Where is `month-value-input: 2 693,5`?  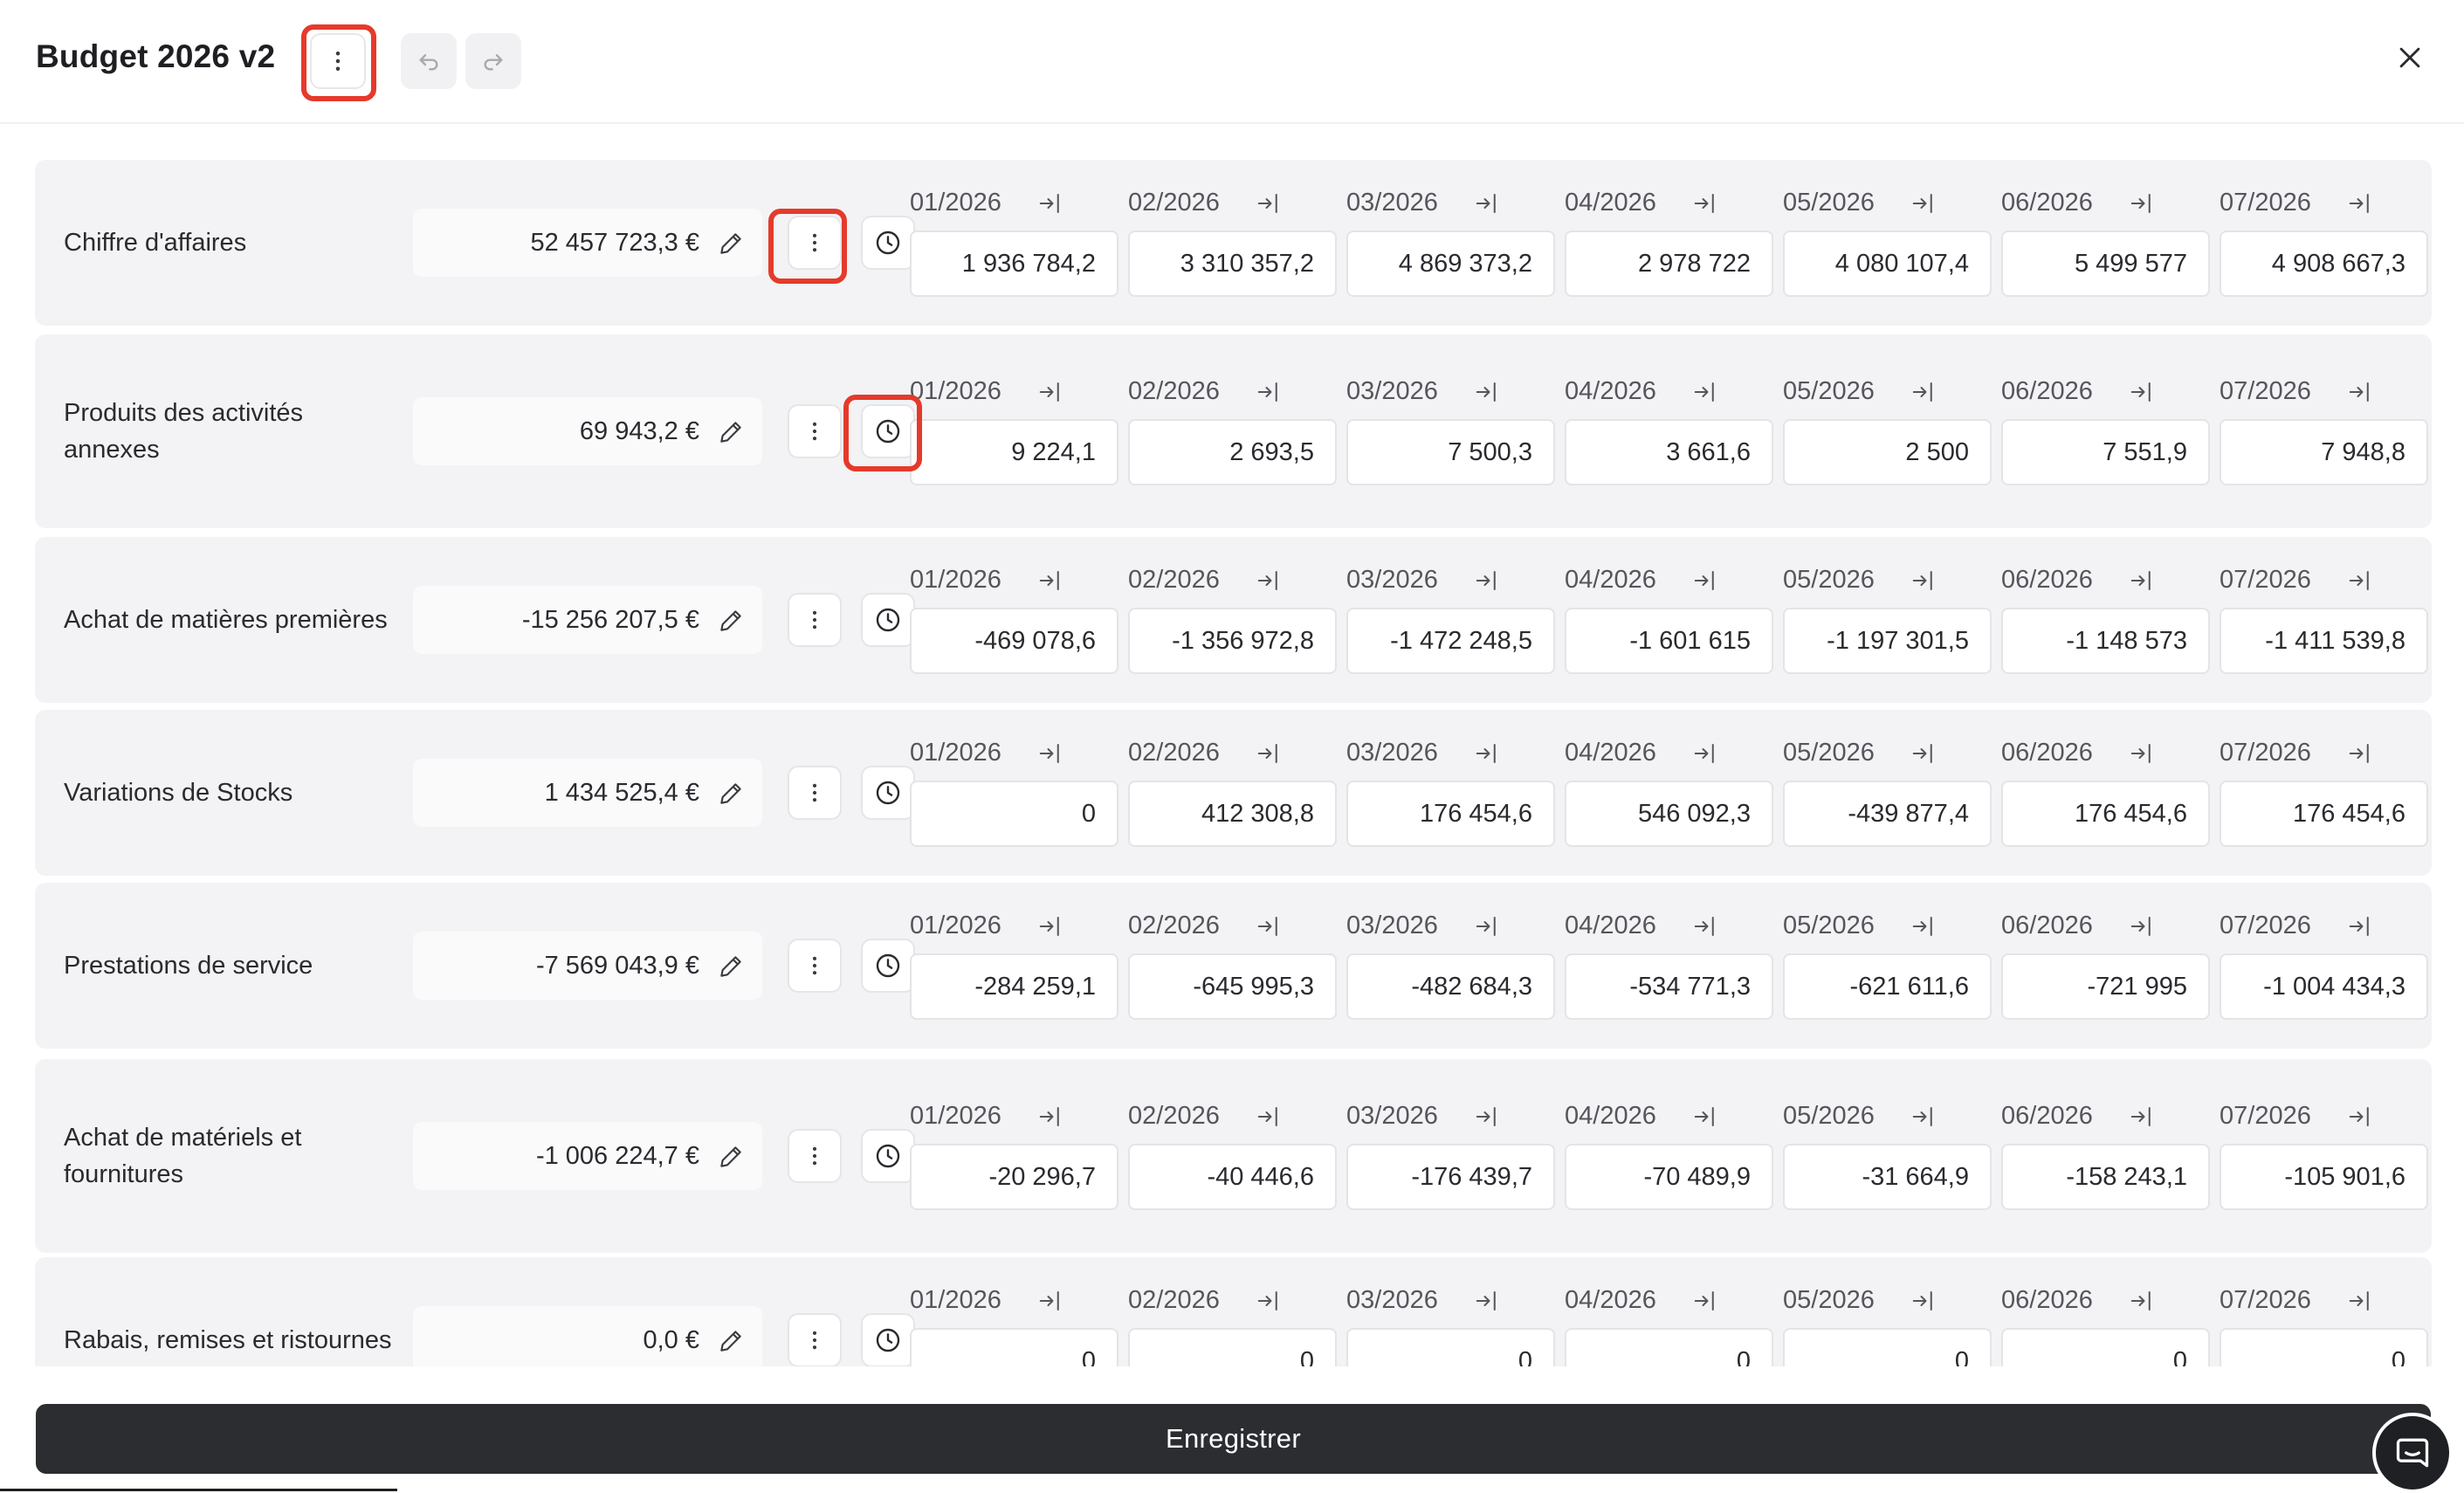 month-value-input: 2 693,5 is located at coordinates (1232, 452).